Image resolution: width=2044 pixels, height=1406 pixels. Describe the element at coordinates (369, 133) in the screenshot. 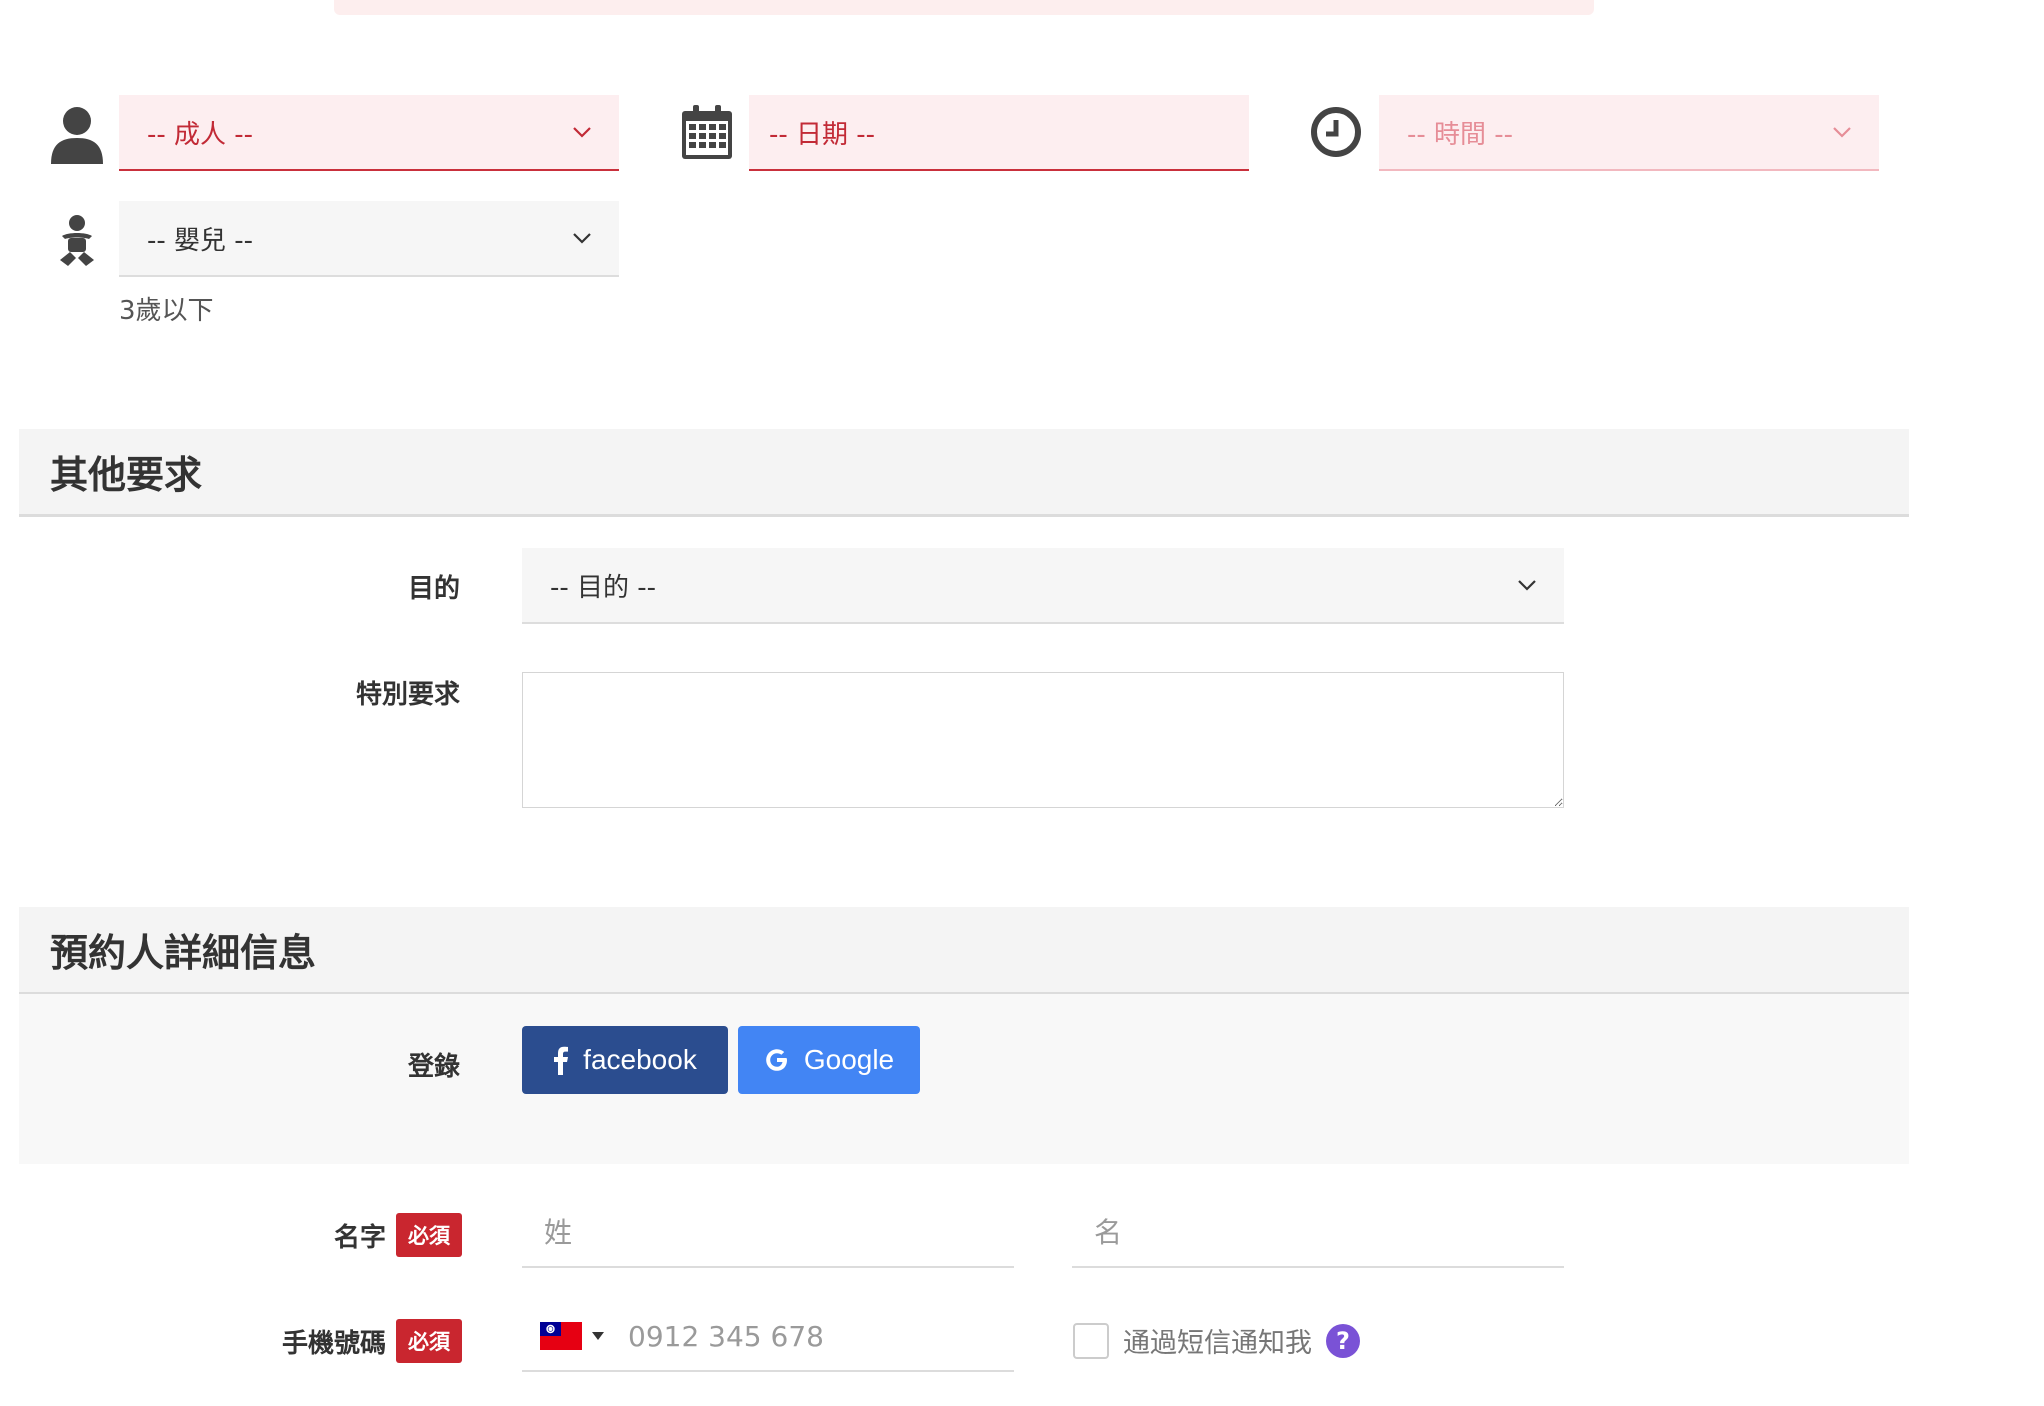

I see `adults-select: -- 成人 --` at that location.